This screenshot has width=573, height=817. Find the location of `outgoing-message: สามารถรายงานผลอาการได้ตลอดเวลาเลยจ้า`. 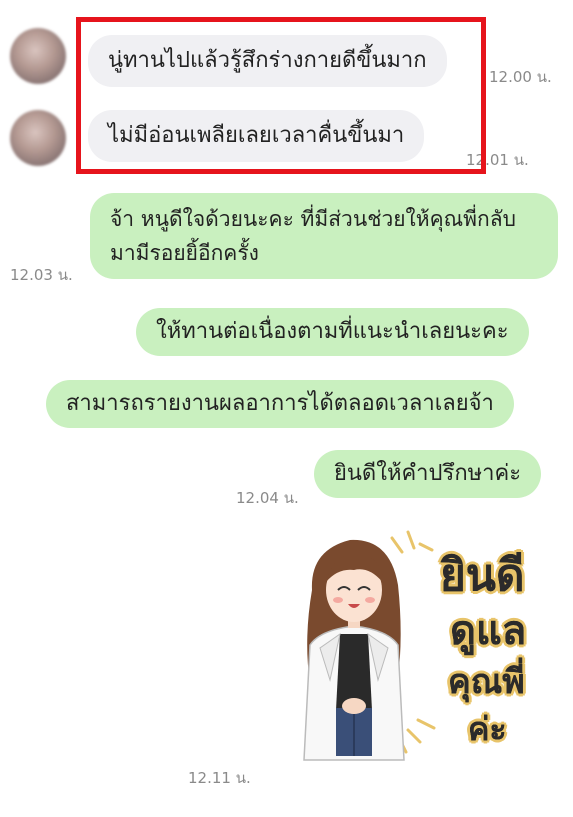

outgoing-message: สามารถรายงานผลอาการได้ตลอดเวลาเลยจ้า is located at coordinates (280, 404).